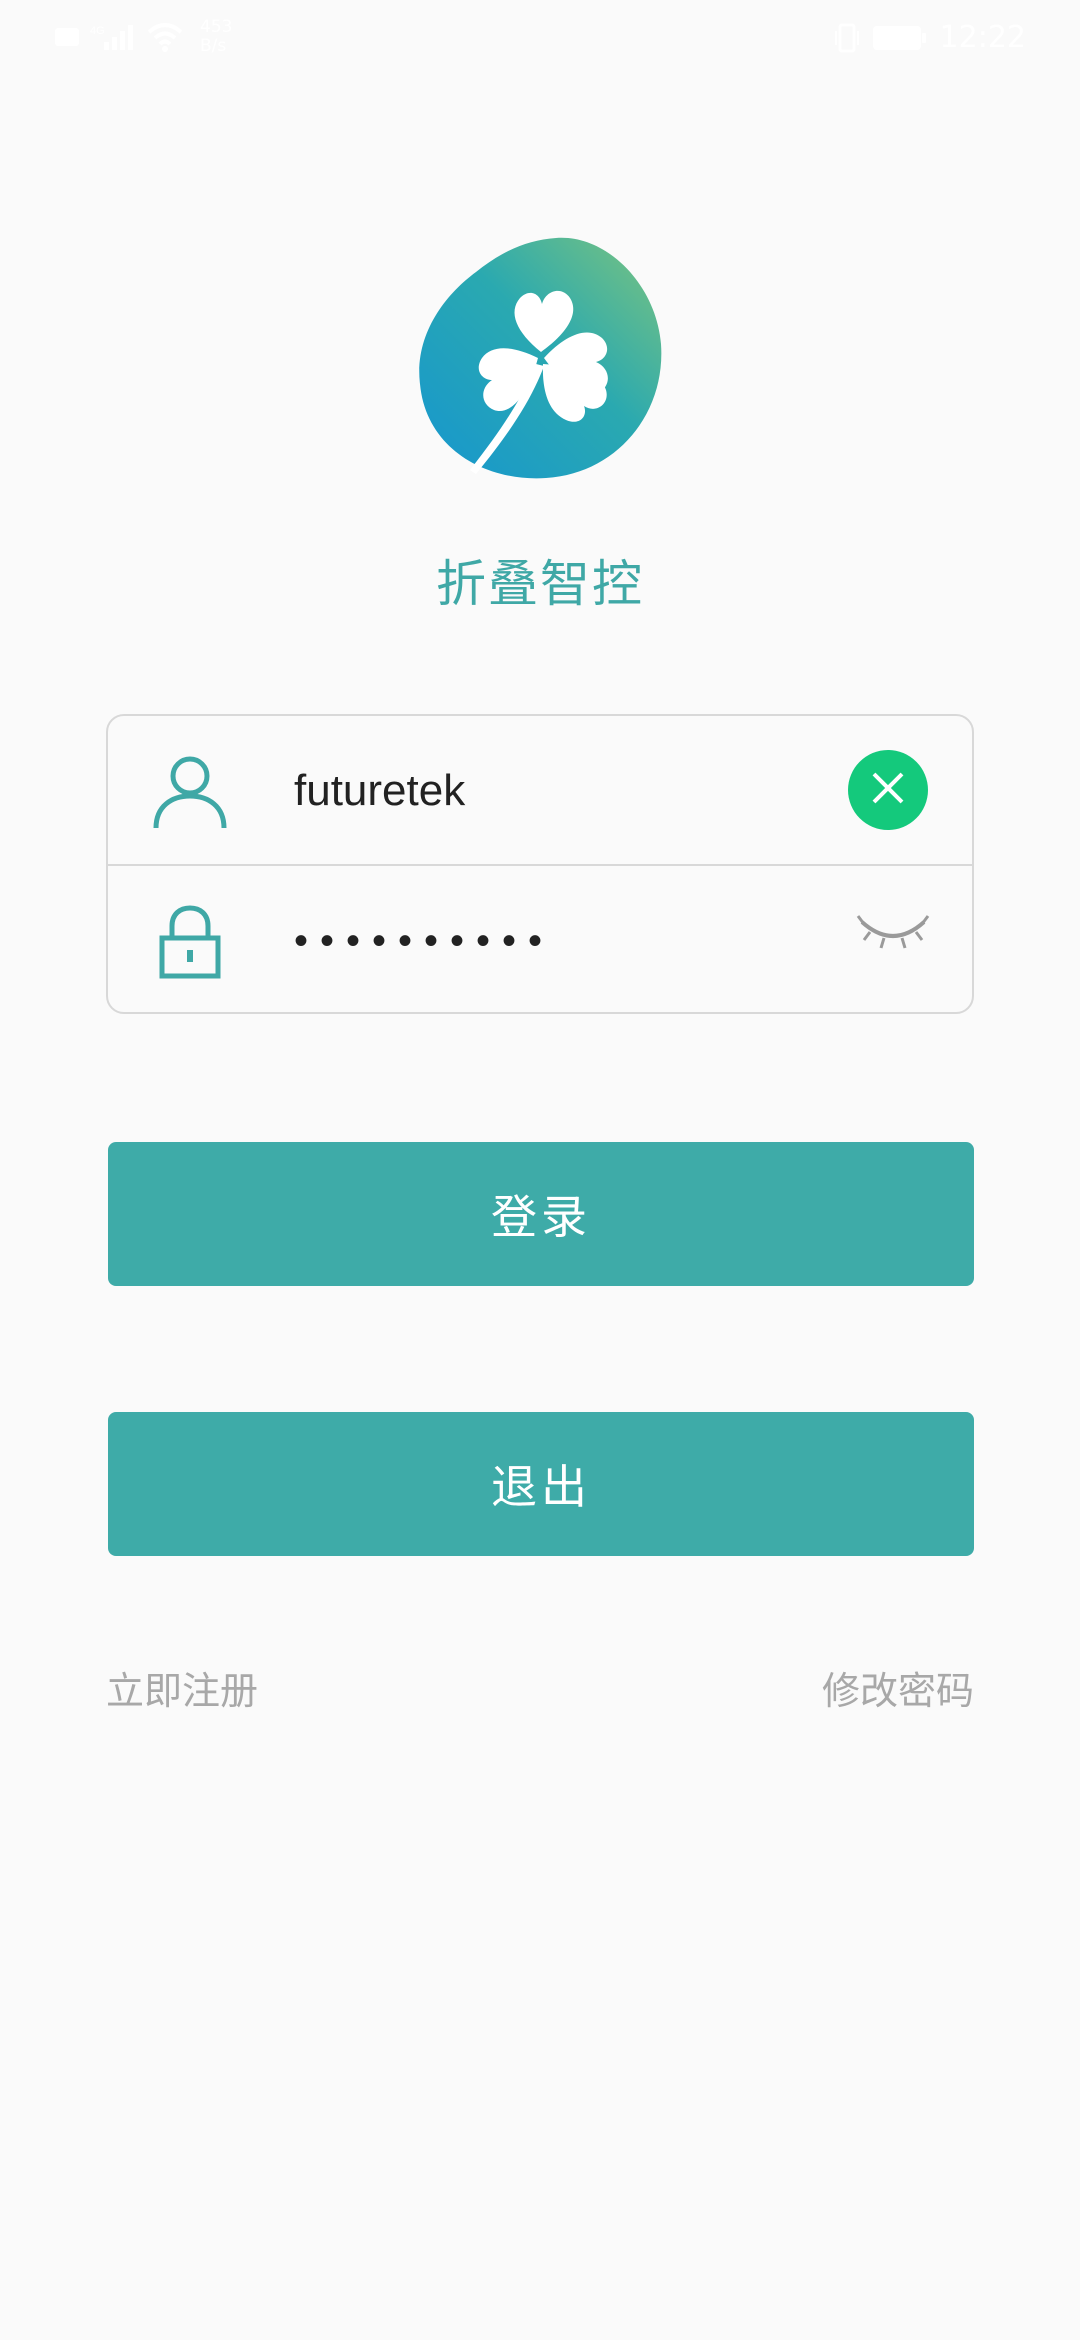  Describe the element at coordinates (900, 38) in the screenshot. I see `battery-icon` at that location.